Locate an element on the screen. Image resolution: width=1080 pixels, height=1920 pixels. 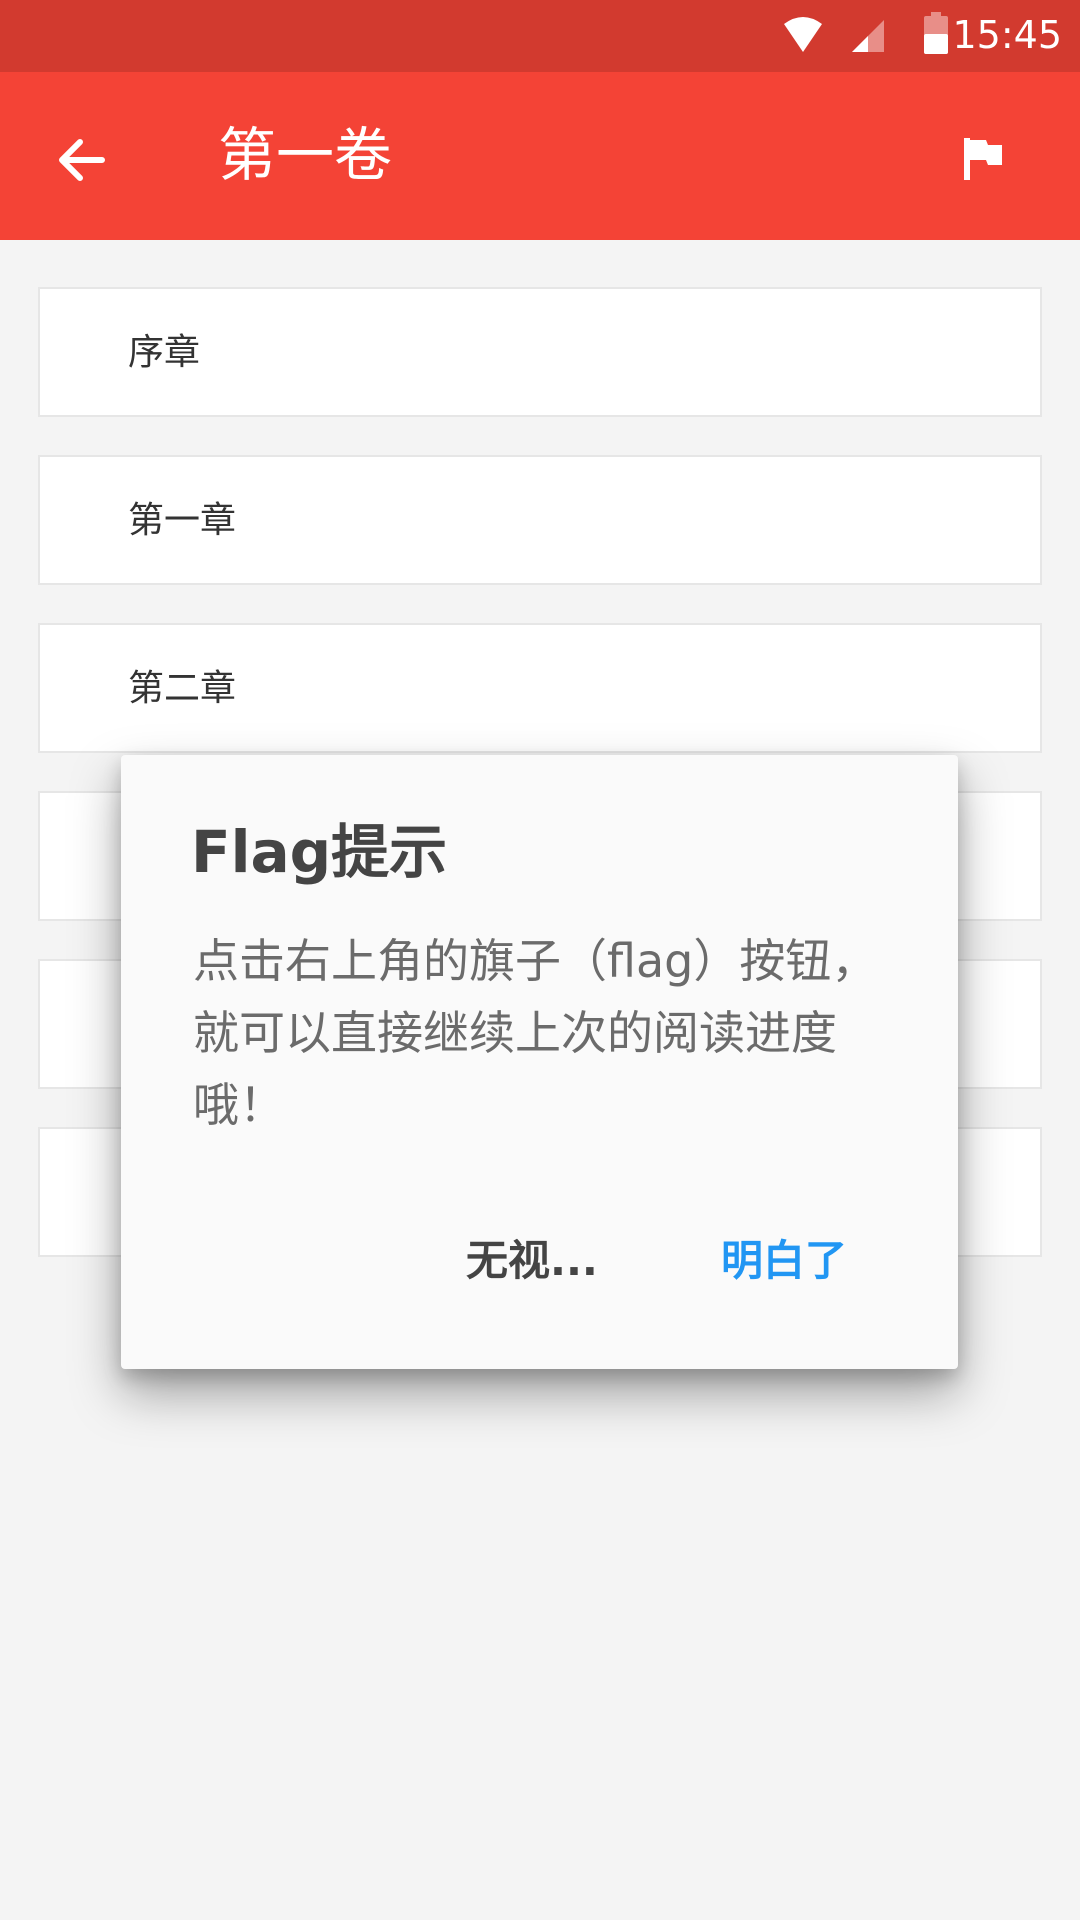
chapter-item: 第二章 is located at coordinates (540, 688).